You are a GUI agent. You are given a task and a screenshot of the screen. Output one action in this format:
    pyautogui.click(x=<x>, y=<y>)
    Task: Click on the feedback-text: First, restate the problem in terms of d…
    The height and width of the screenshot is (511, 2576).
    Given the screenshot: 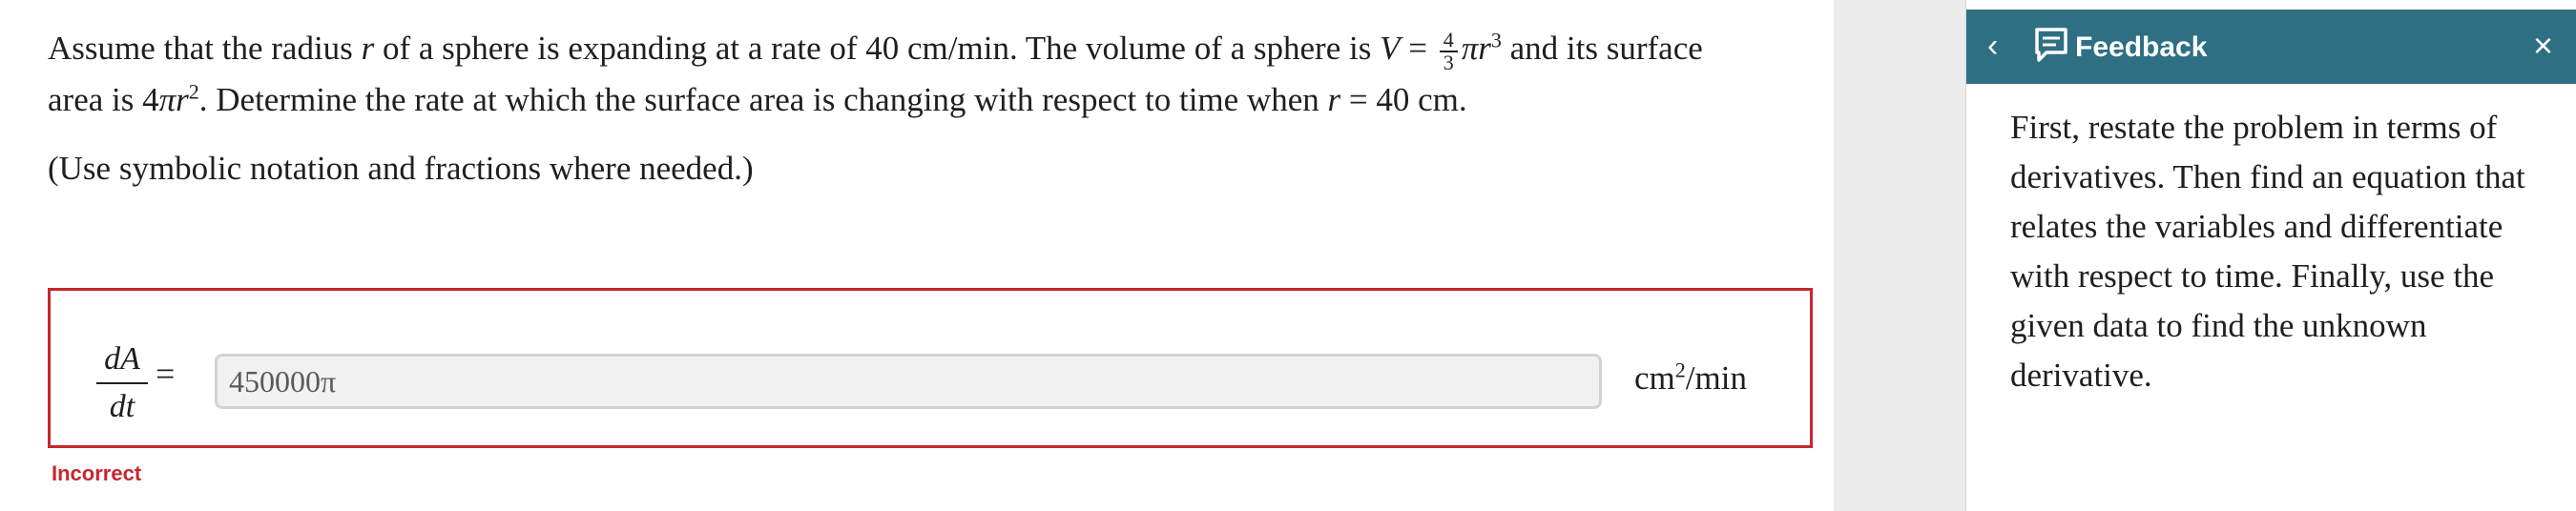 What is the action you would take?
    pyautogui.click(x=2267, y=251)
    